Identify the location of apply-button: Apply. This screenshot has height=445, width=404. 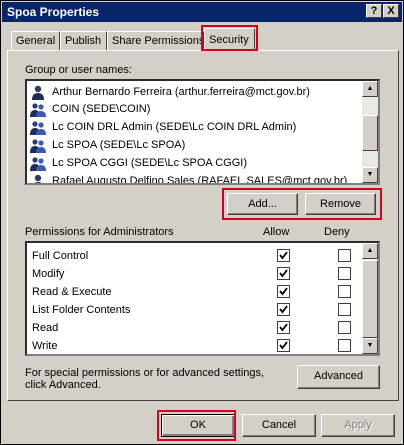
(358, 425).